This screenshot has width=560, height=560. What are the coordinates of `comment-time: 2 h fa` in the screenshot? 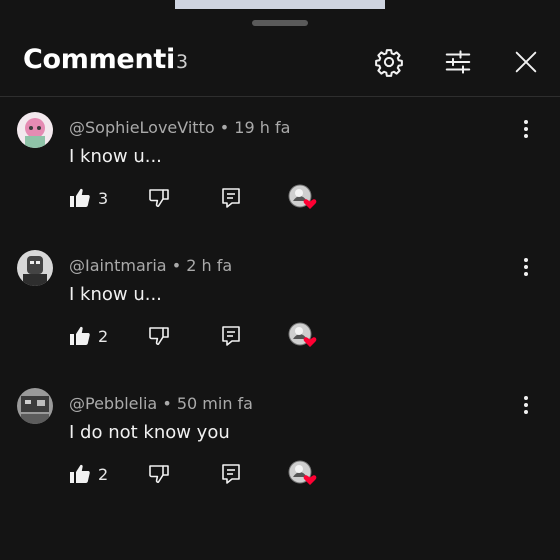 It's located at (209, 265).